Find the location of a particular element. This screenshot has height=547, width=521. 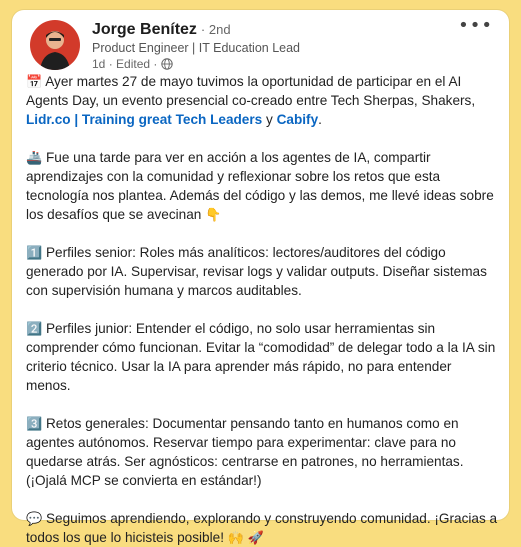

edited-label: · Edited · is located at coordinates (133, 64).